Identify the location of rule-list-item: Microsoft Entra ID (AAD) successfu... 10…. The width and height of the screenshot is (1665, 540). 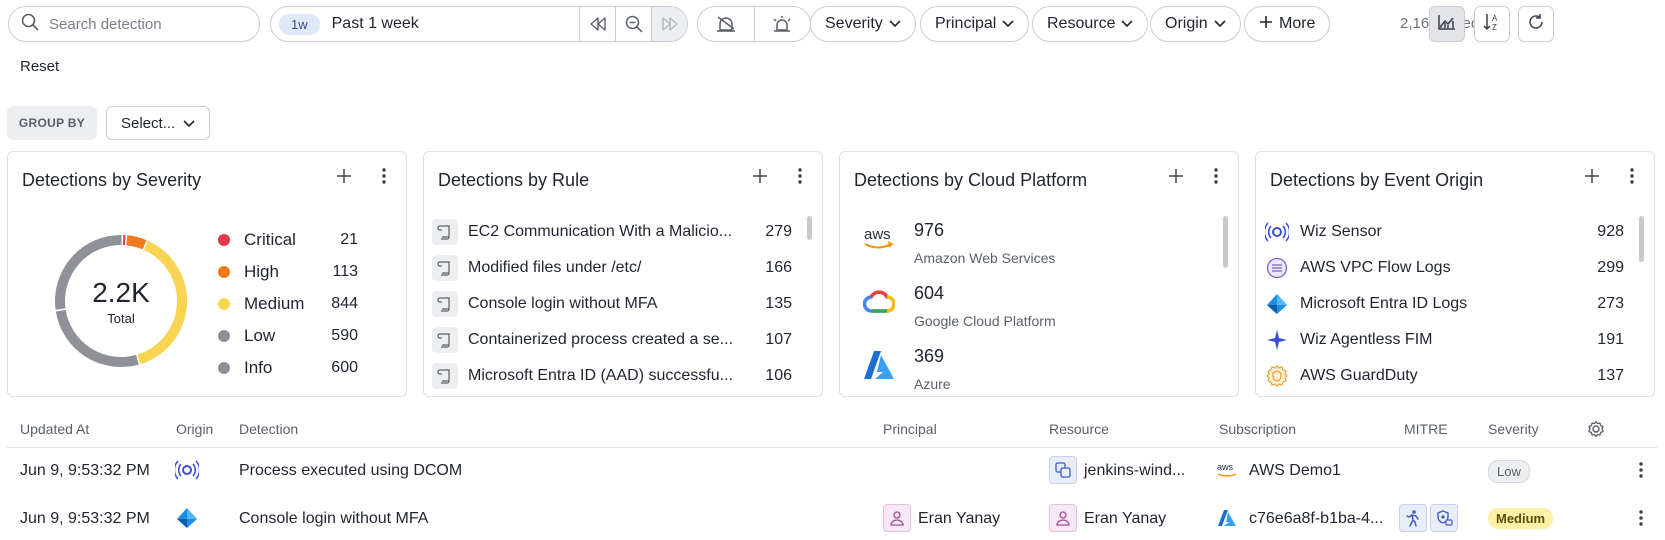
(612, 376).